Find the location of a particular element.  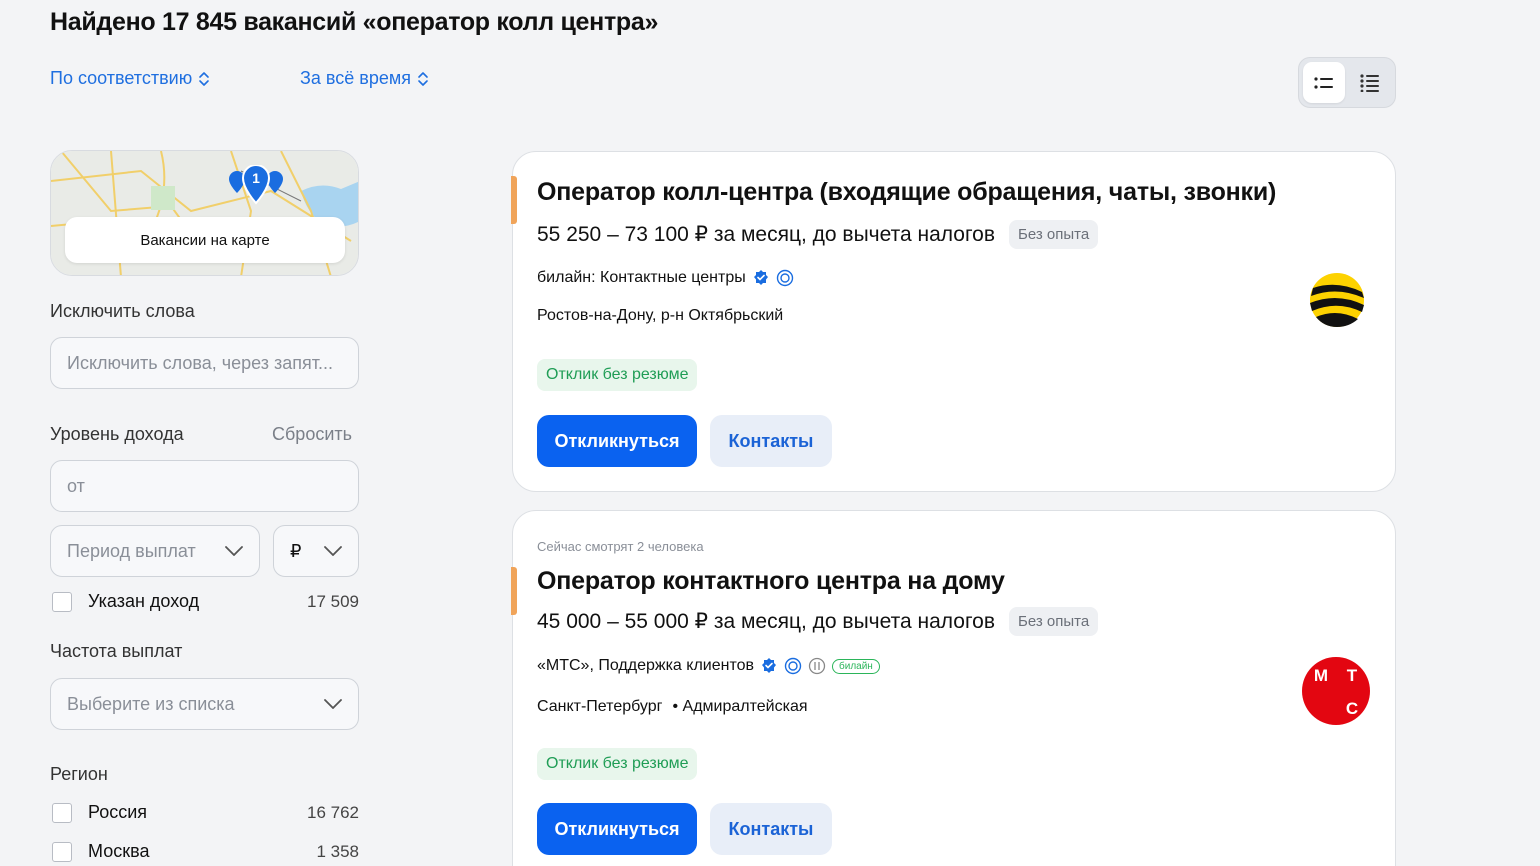

payment-period-select: Период выплат is located at coordinates (155, 551).